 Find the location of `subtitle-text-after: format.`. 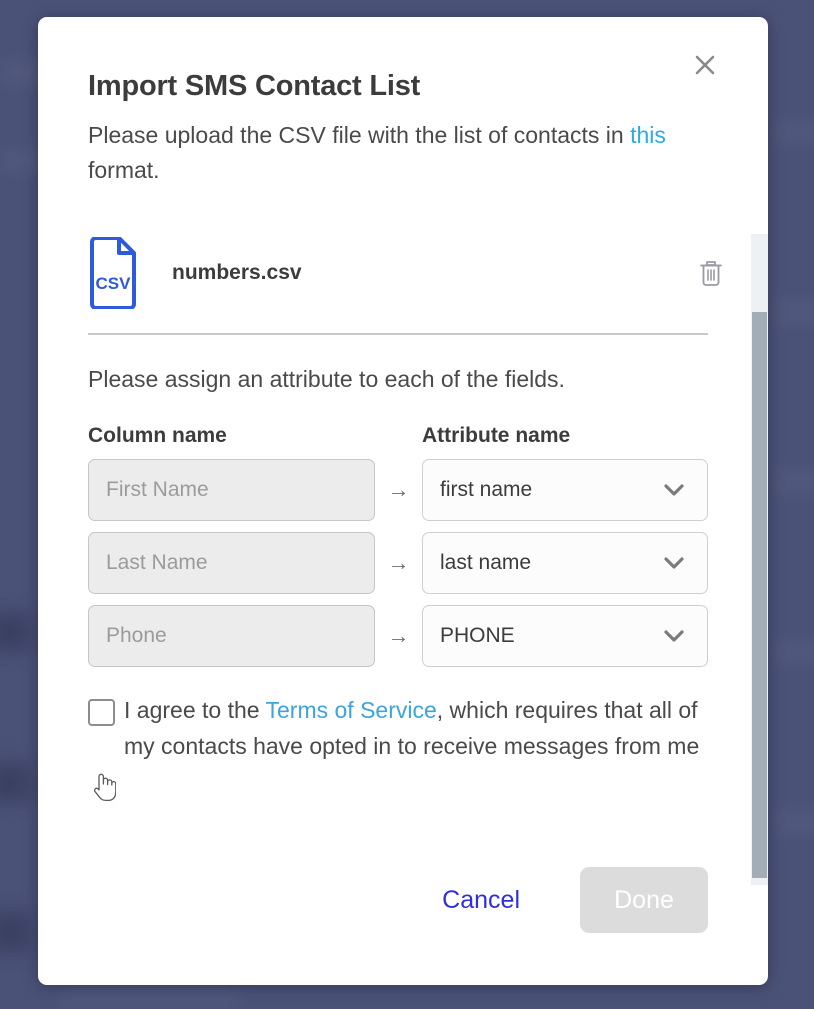

subtitle-text-after: format. is located at coordinates (124, 170).